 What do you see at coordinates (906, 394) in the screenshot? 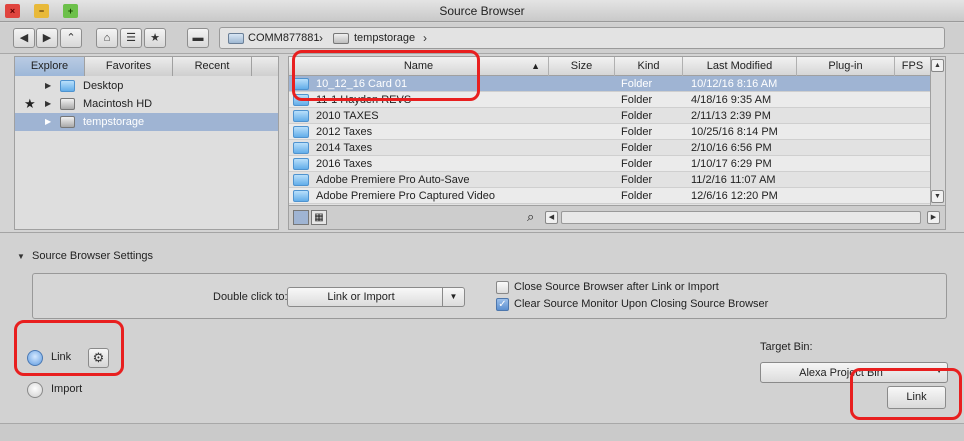
I see `highlight-link-button` at bounding box center [906, 394].